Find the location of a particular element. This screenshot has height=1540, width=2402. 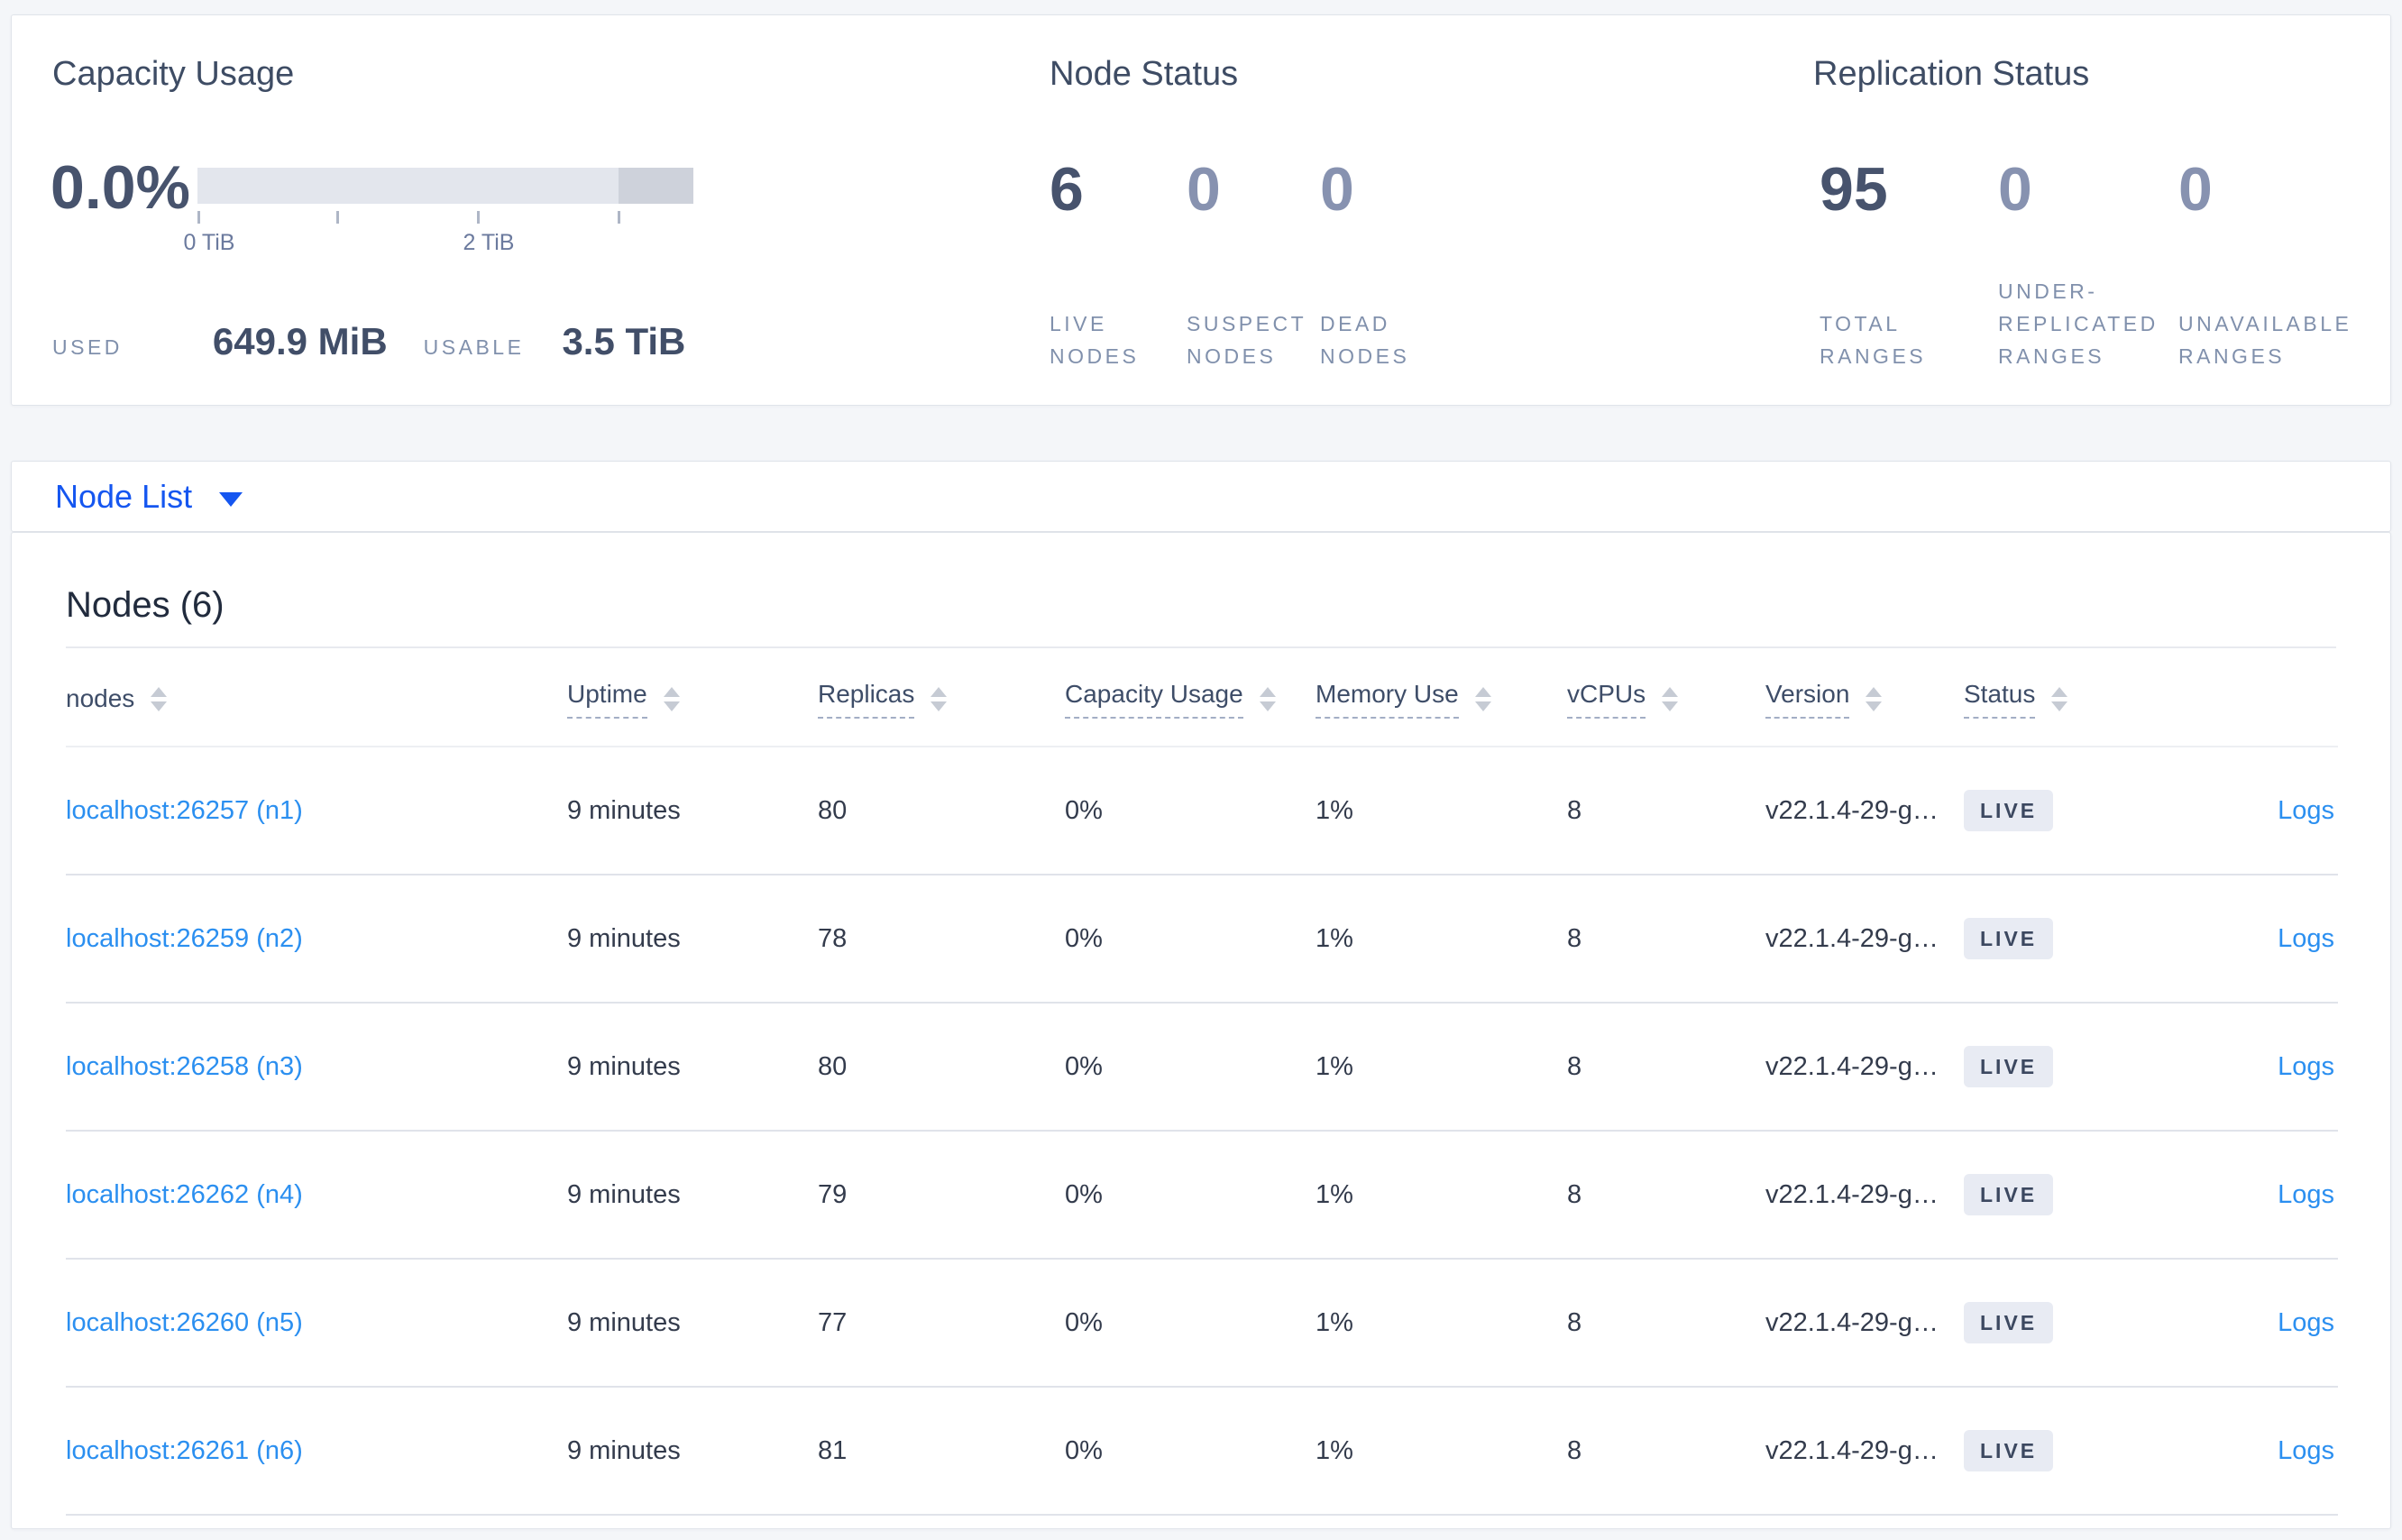

node-link: localhost:26260 (n5) is located at coordinates (184, 1322).